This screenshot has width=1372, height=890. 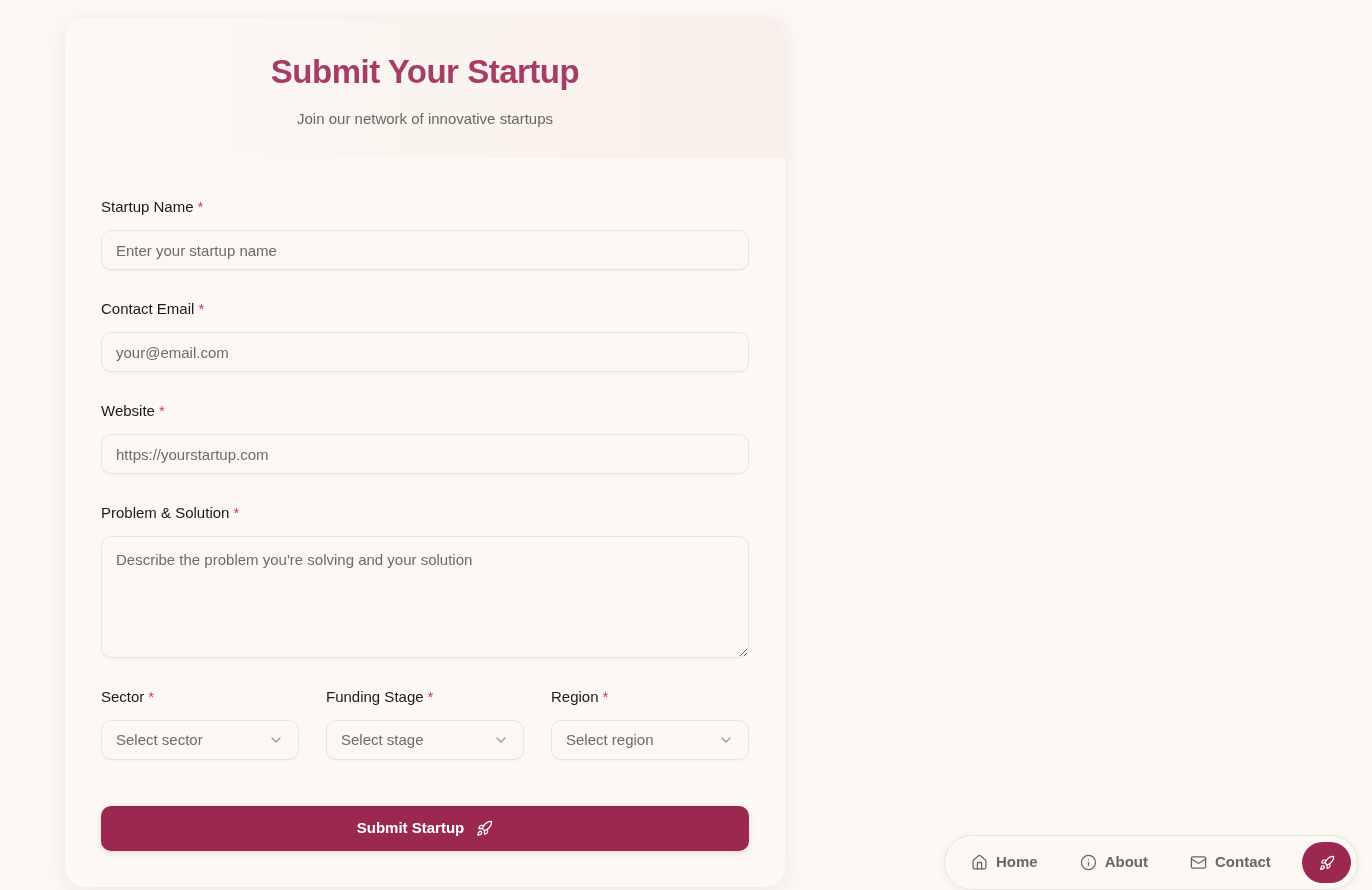 I want to click on nav-link: Home, so click(x=1004, y=862).